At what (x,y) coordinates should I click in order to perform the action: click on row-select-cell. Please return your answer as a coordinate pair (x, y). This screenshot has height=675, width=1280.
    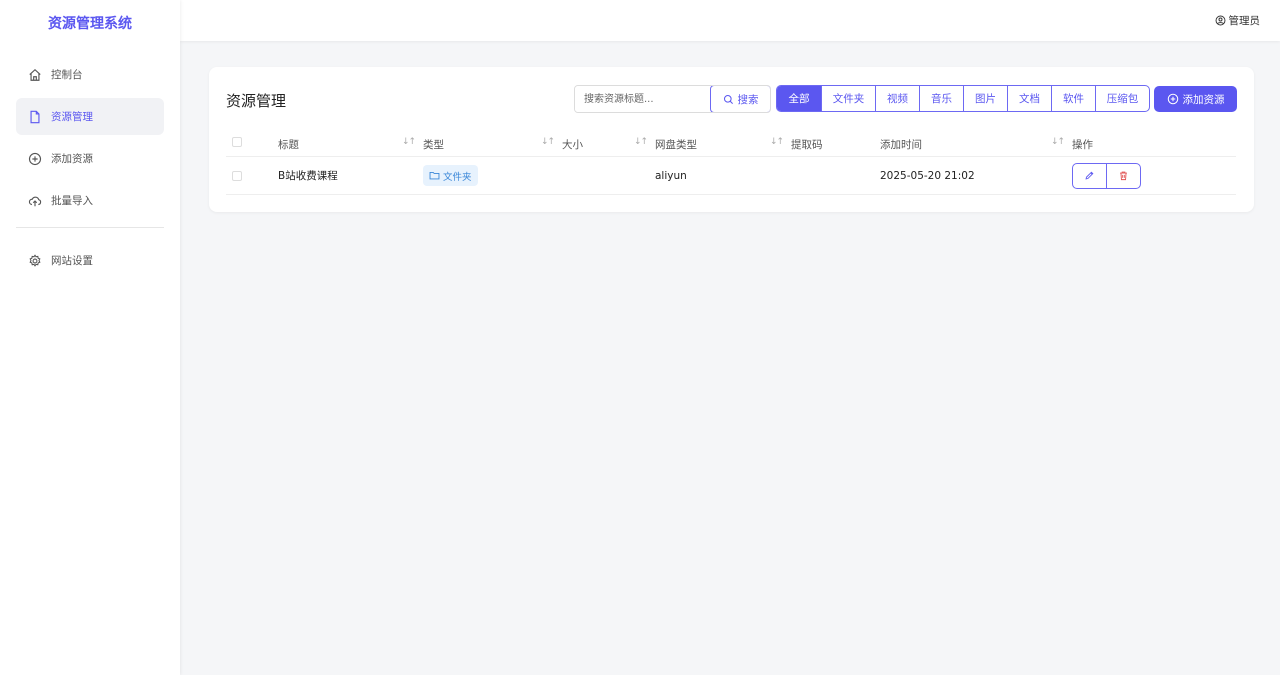
    Looking at the image, I should click on (237, 175).